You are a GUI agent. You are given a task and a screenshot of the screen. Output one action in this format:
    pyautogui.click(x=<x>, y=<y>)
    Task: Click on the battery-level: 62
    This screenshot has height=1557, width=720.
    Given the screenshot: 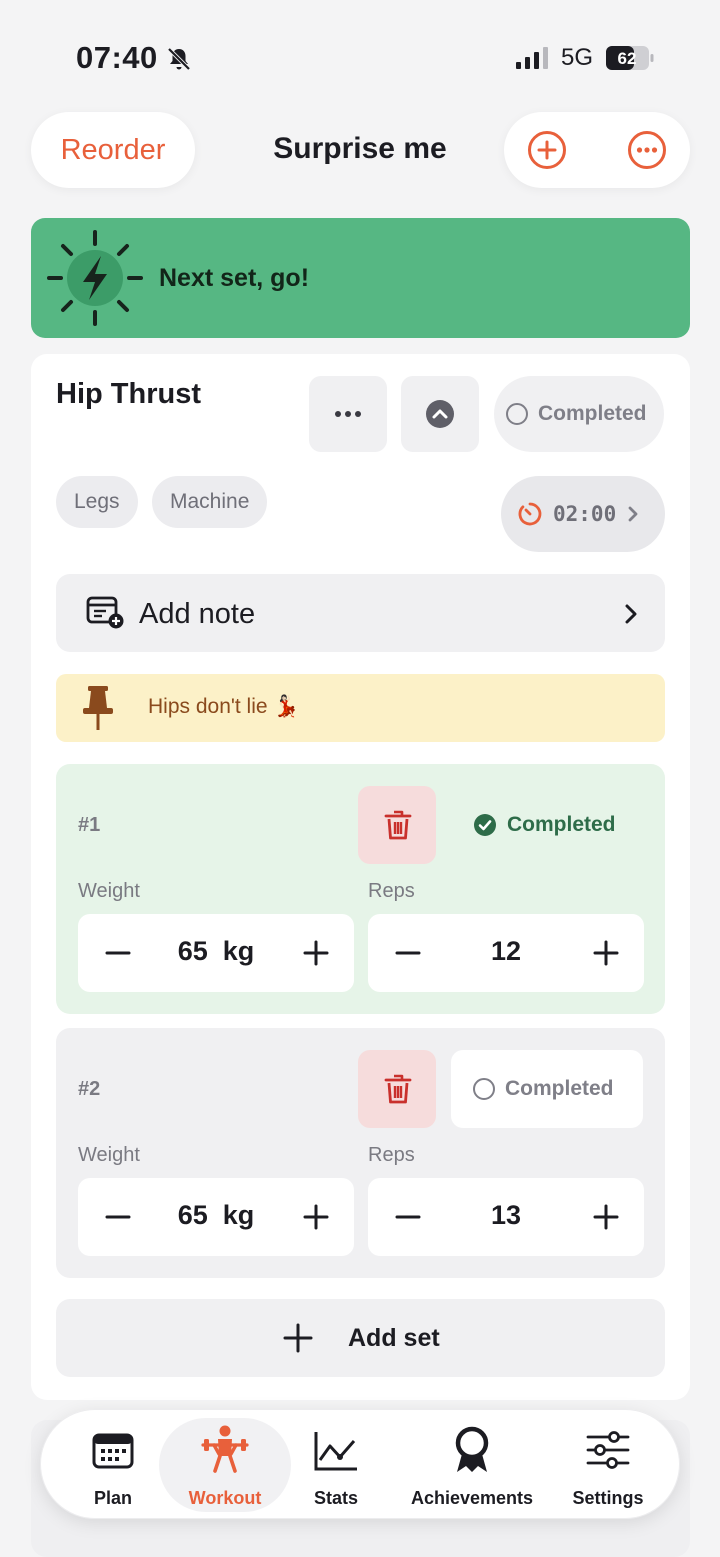 What is the action you would take?
    pyautogui.click(x=627, y=58)
    